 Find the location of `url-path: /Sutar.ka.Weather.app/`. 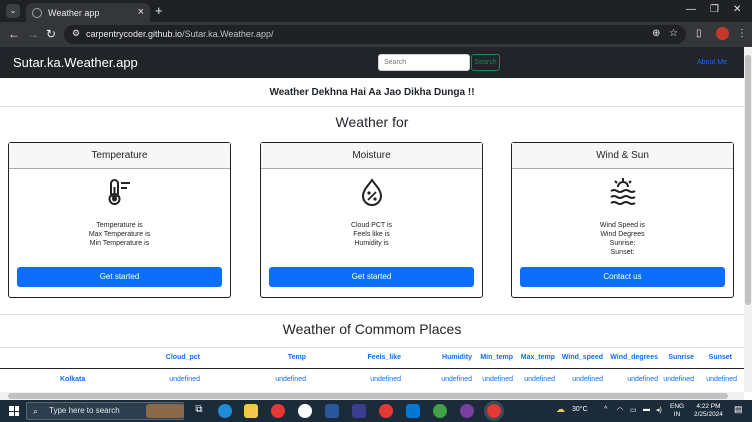

url-path: /Sutar.ka.Weather.app/ is located at coordinates (228, 34).